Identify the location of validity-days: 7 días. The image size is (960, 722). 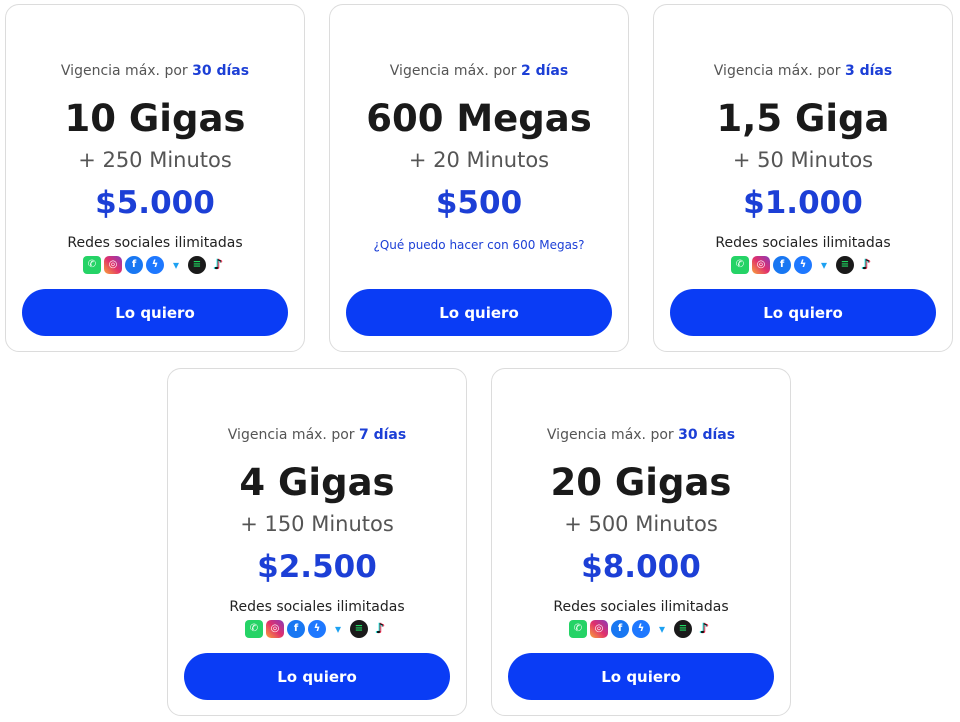
(383, 435).